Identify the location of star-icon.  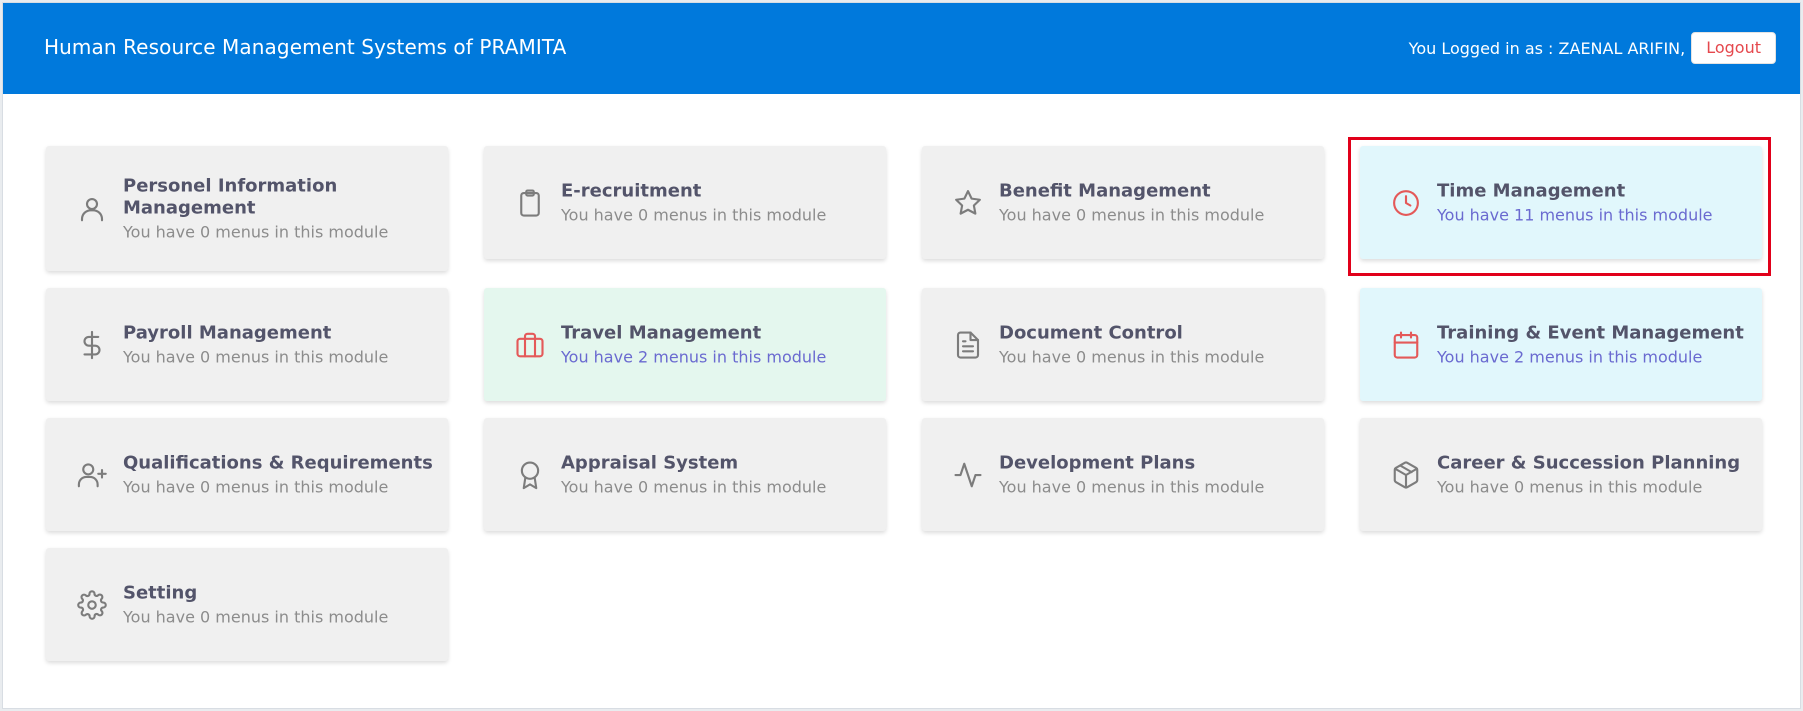
(968, 203).